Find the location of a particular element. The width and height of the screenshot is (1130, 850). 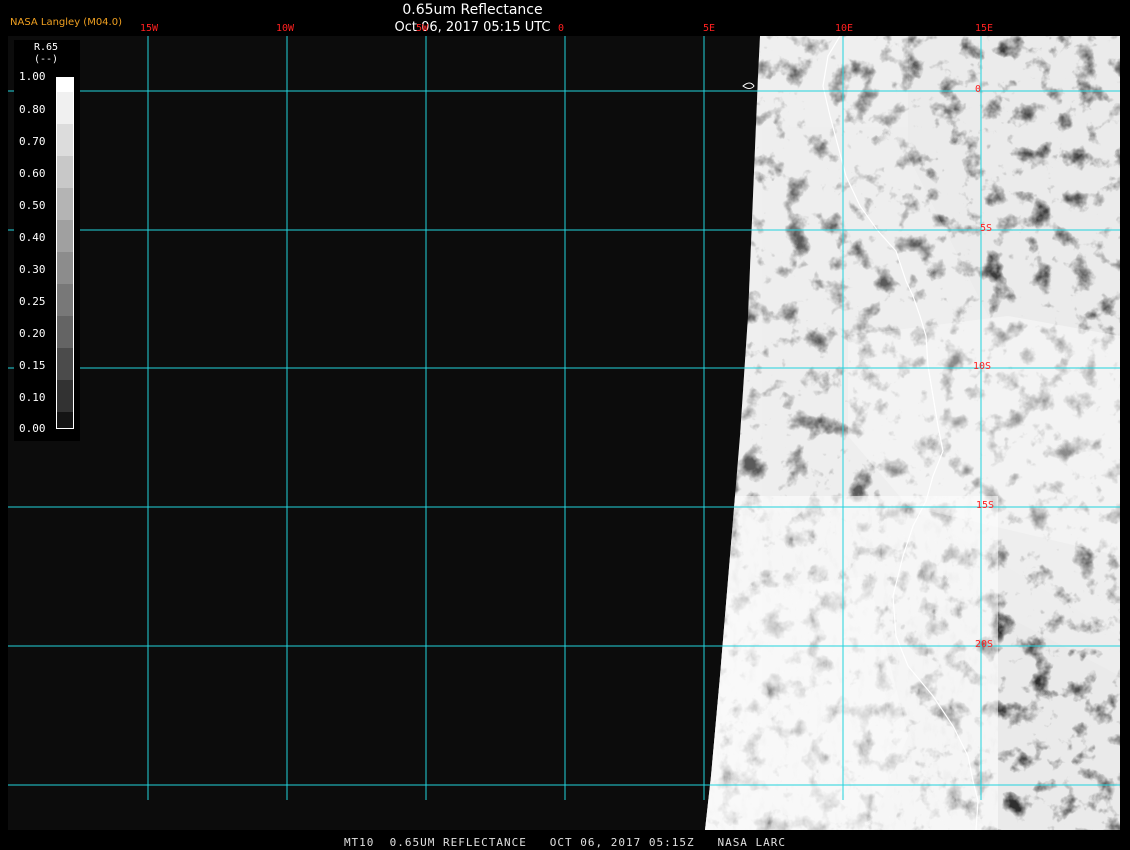

colorbar-tick: 0.30 is located at coordinates (32, 269).